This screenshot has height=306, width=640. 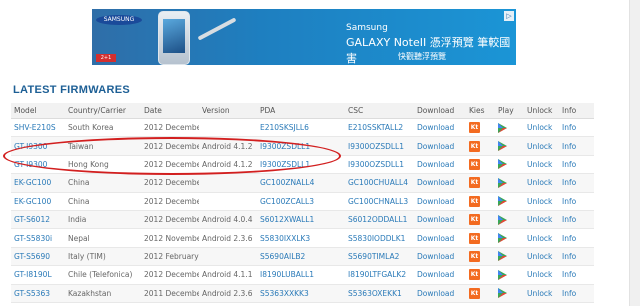 I want to click on csc-link: E210SSKTALL2, so click(x=375, y=127).